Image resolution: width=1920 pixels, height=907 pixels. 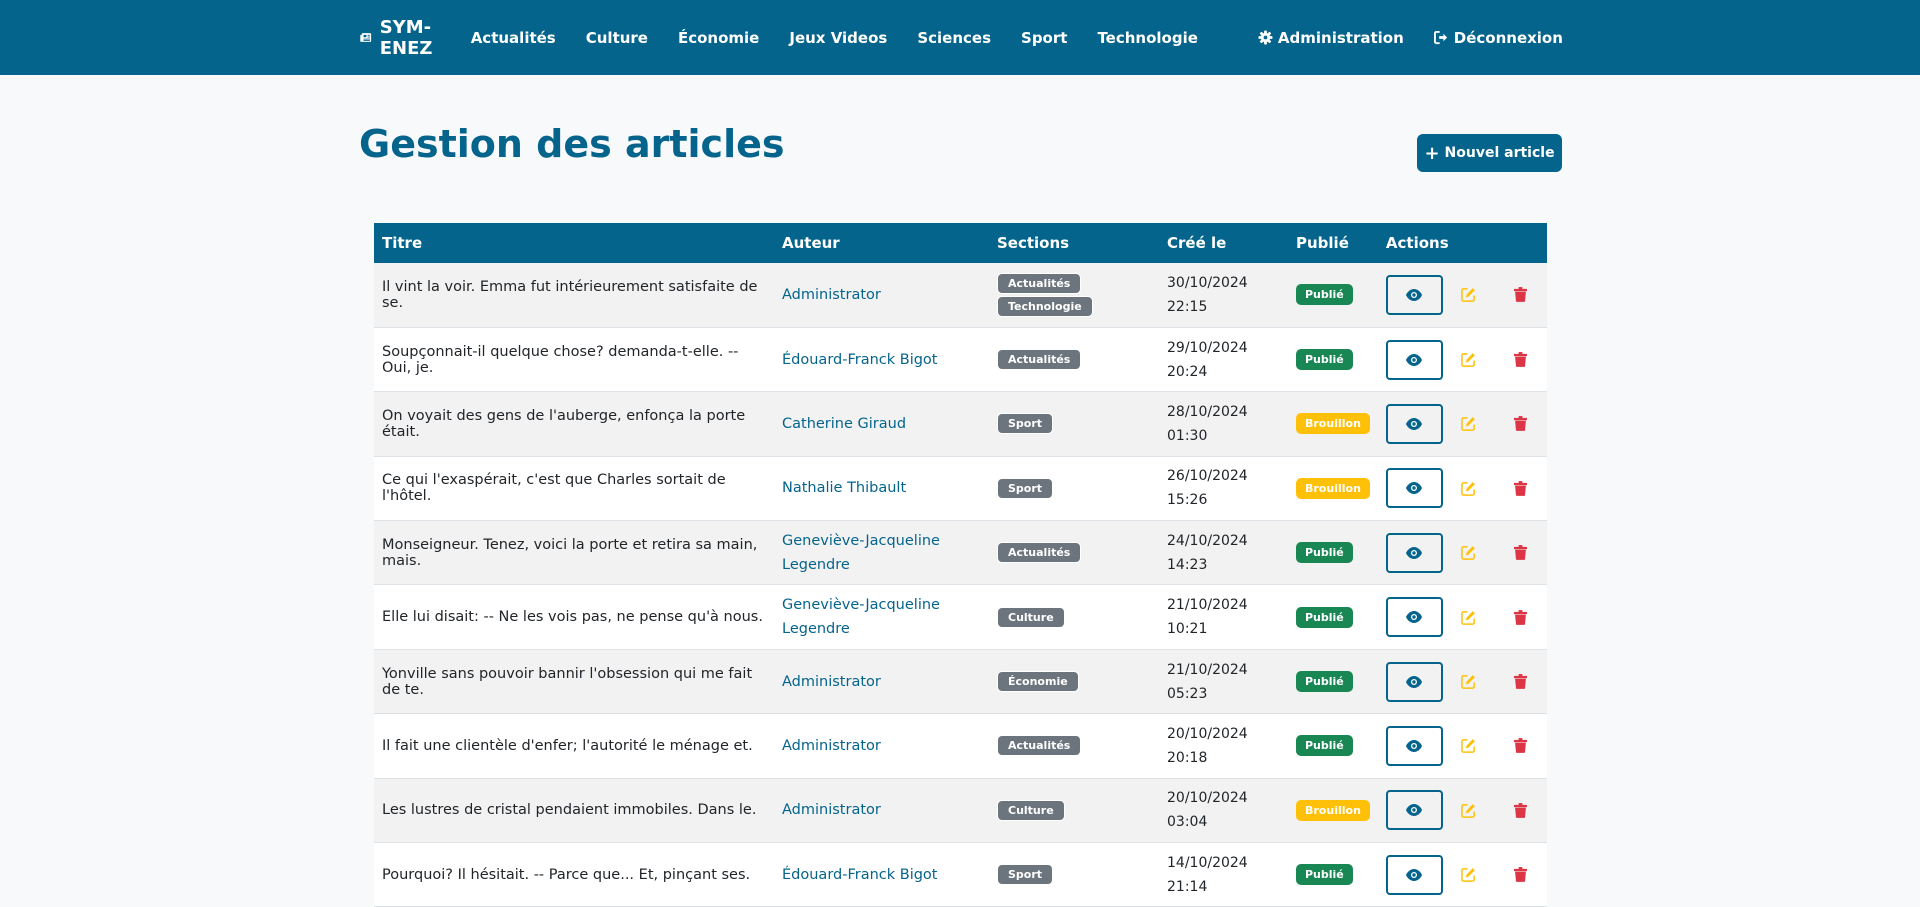 What do you see at coordinates (1147, 38) in the screenshot?
I see `nav-link-technologie: Technologie` at bounding box center [1147, 38].